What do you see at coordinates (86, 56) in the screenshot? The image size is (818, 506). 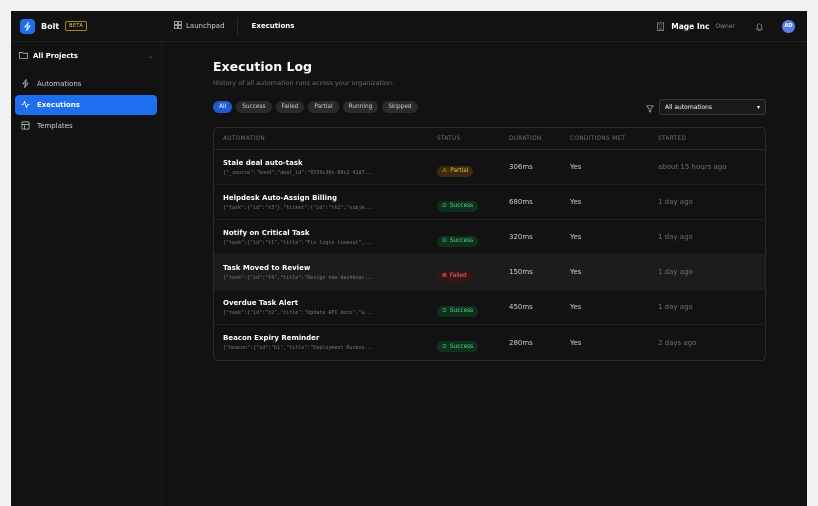 I see `project-switcher: All Projects ⌄` at bounding box center [86, 56].